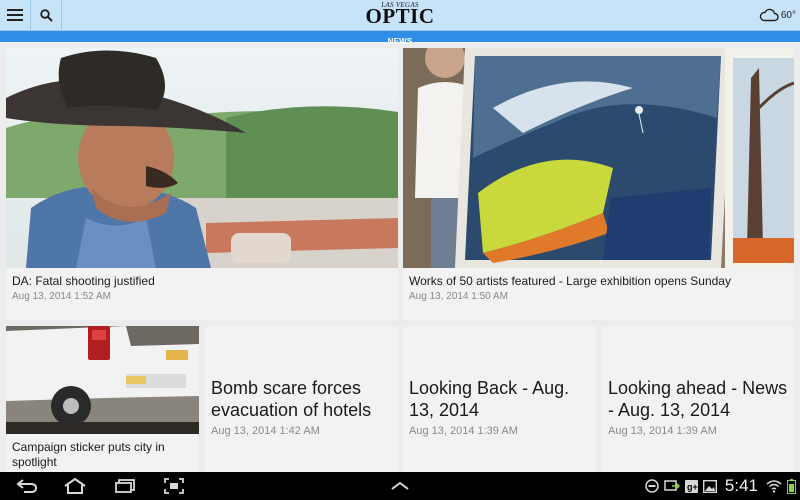  I want to click on white-truck-photo, so click(102, 380).